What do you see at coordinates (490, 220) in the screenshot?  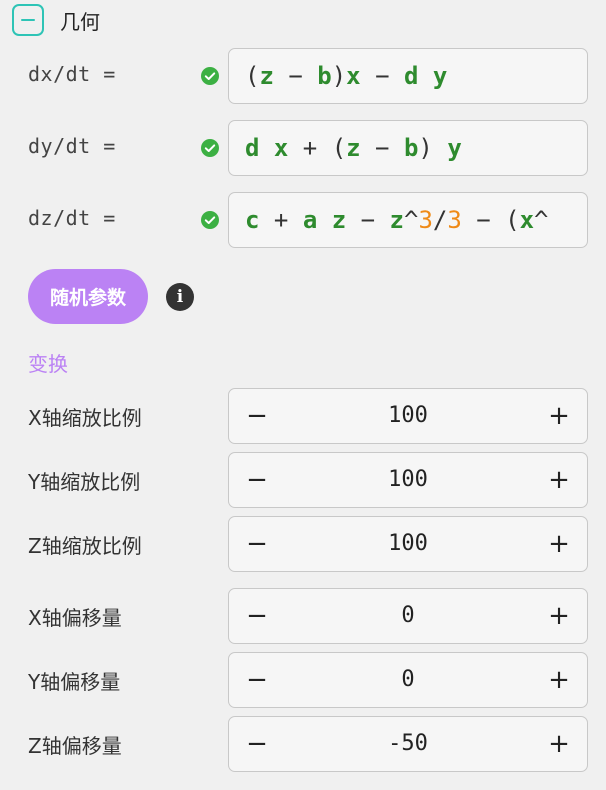 I see `equation-token: − (` at bounding box center [490, 220].